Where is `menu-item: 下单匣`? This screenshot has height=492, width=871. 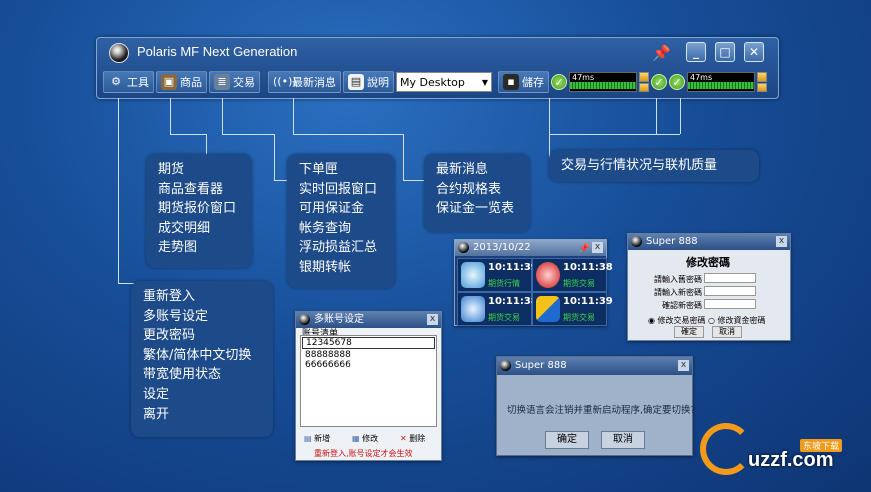 menu-item: 下单匣 is located at coordinates (319, 169).